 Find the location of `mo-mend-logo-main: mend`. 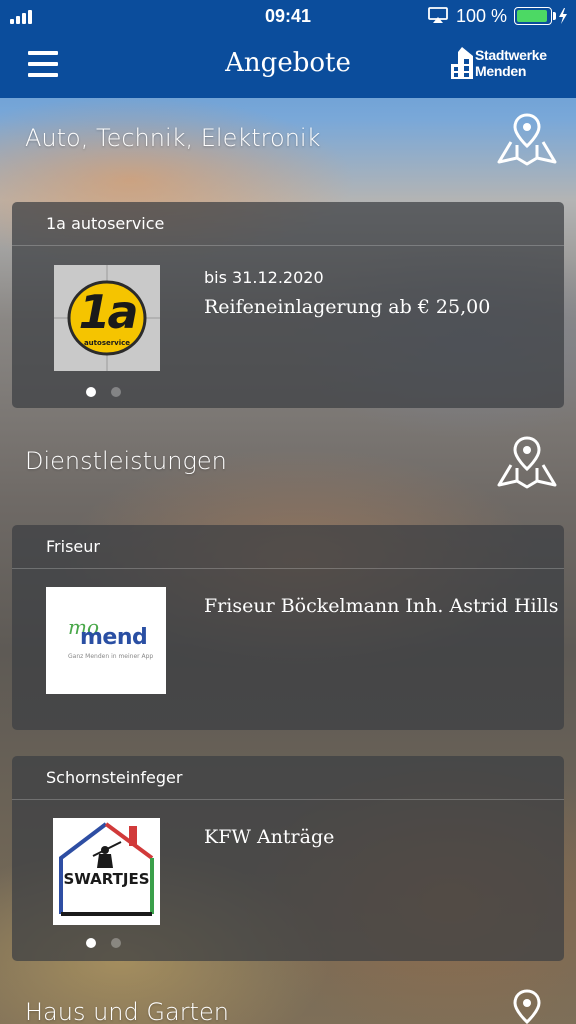

mo-mend-logo-main: mend is located at coordinates (114, 637).